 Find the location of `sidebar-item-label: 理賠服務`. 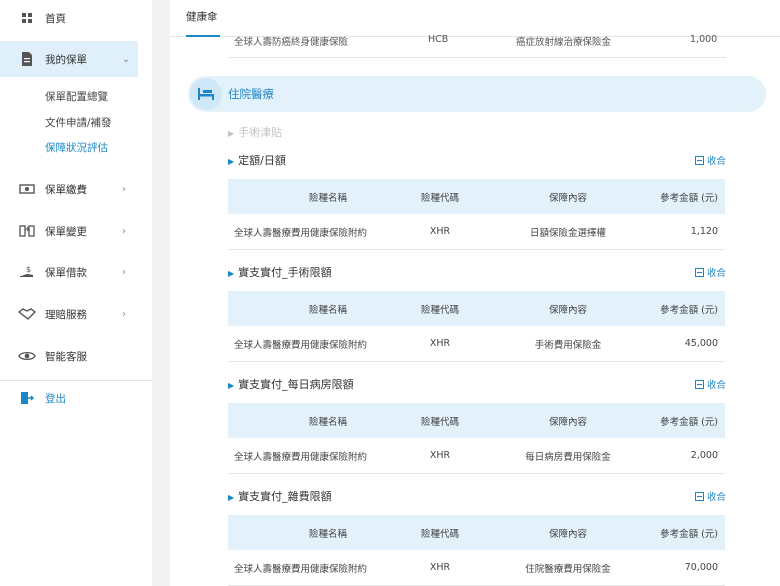

sidebar-item-label: 理賠服務 is located at coordinates (66, 314).